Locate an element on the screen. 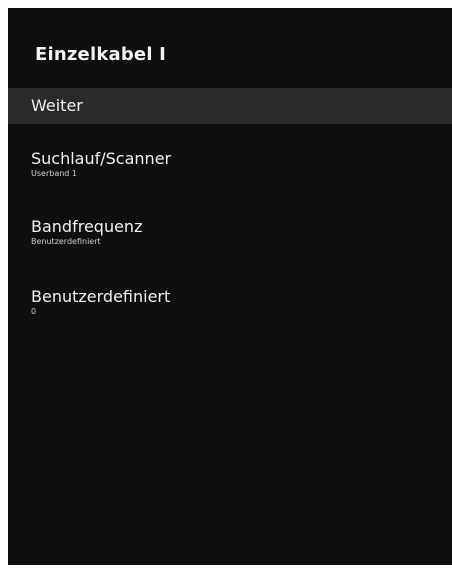 The width and height of the screenshot is (452, 571). menu-item-label: Bandfrequenz is located at coordinates (87, 226).